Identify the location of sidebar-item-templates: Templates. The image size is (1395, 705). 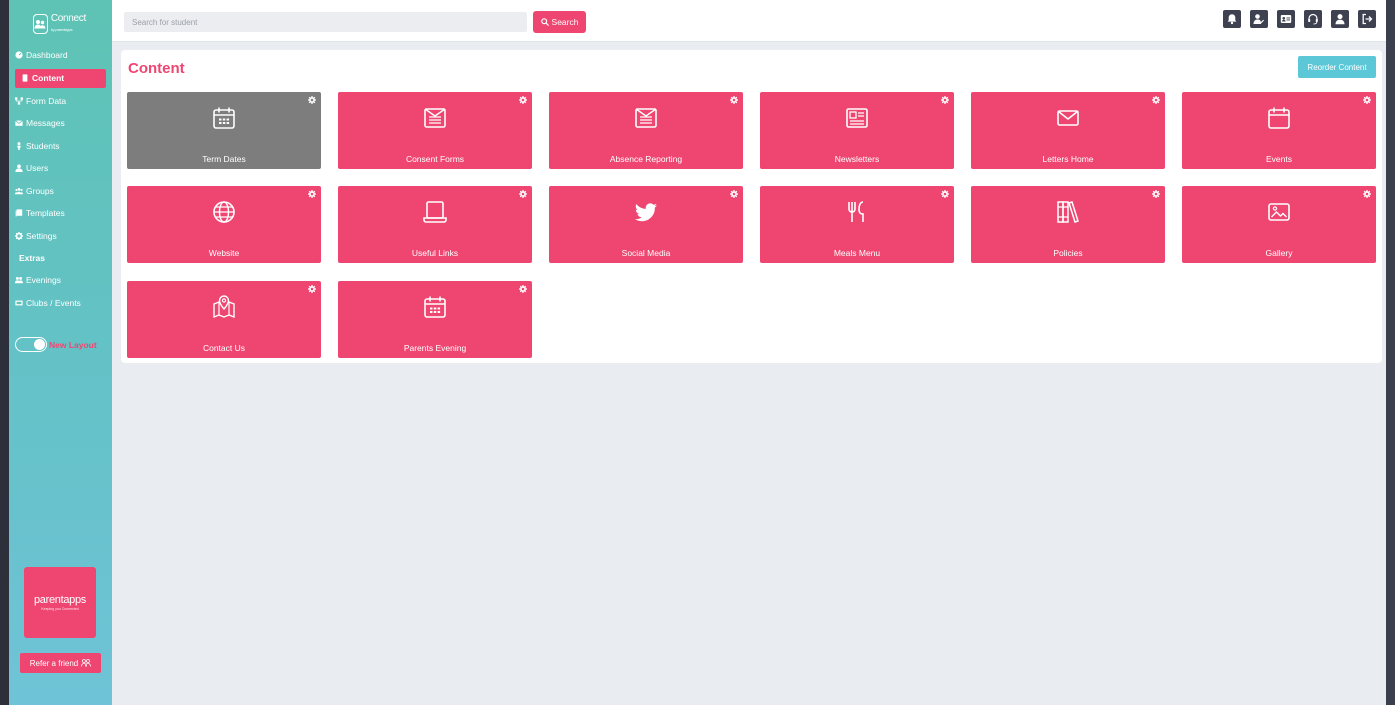
(60, 213).